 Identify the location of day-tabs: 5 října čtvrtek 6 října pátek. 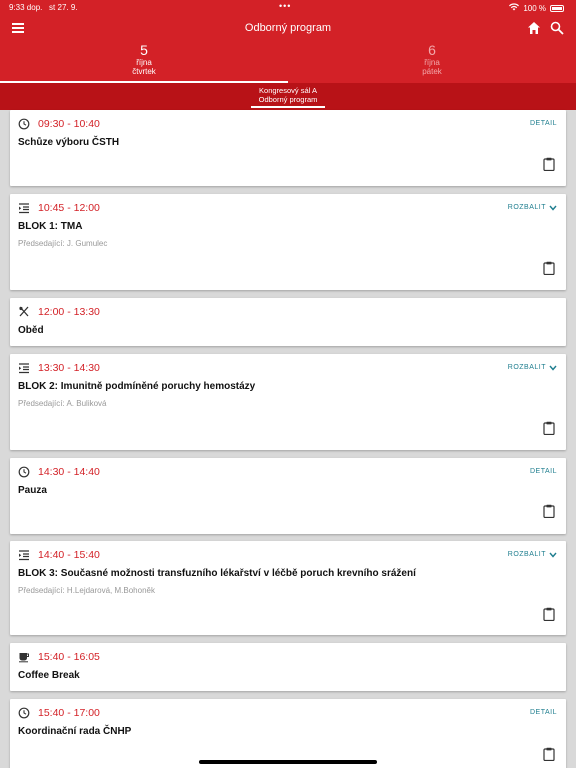
(288, 62).